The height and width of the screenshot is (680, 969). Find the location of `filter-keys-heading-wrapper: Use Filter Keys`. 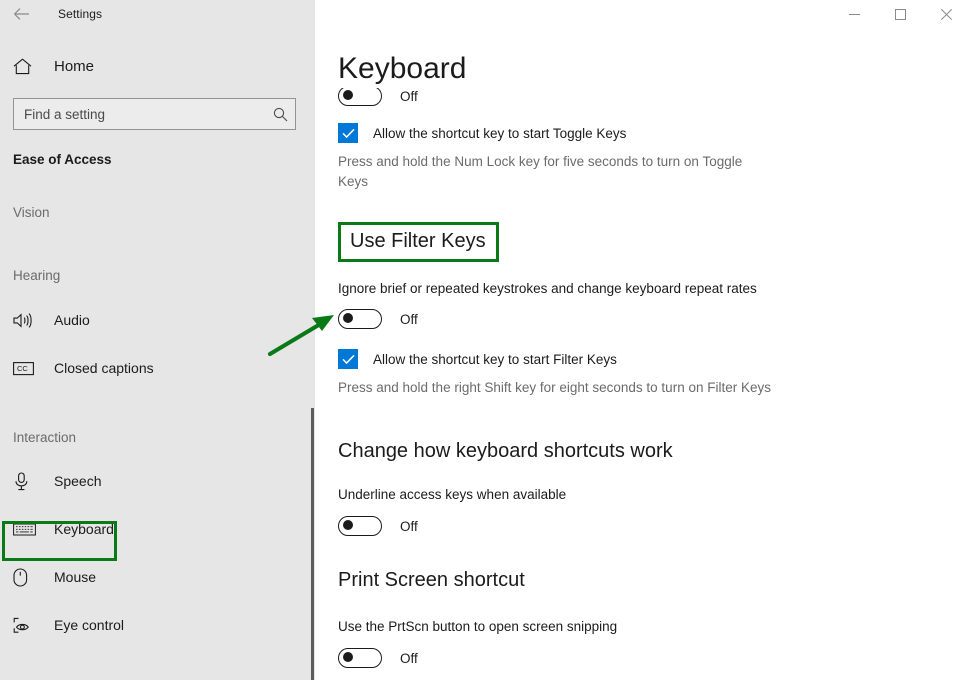

filter-keys-heading-wrapper: Use Filter Keys is located at coordinates (407, 242).